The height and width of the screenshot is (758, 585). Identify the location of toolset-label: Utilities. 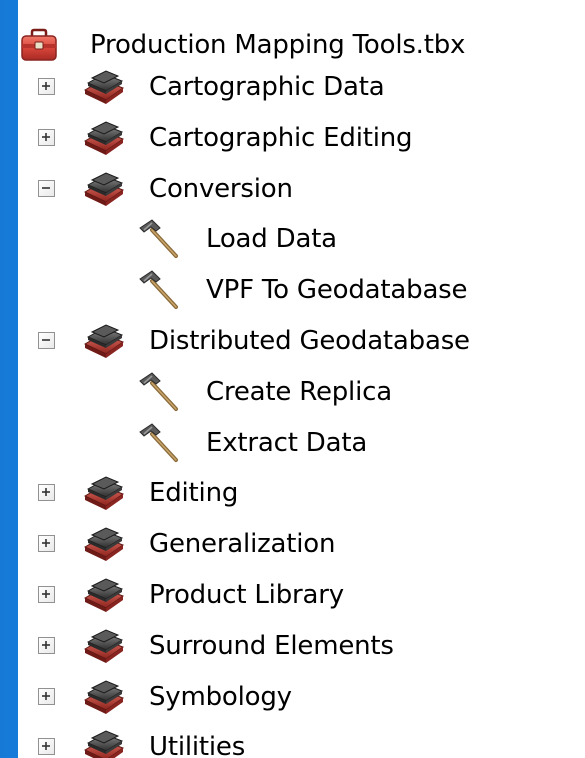
(197, 745).